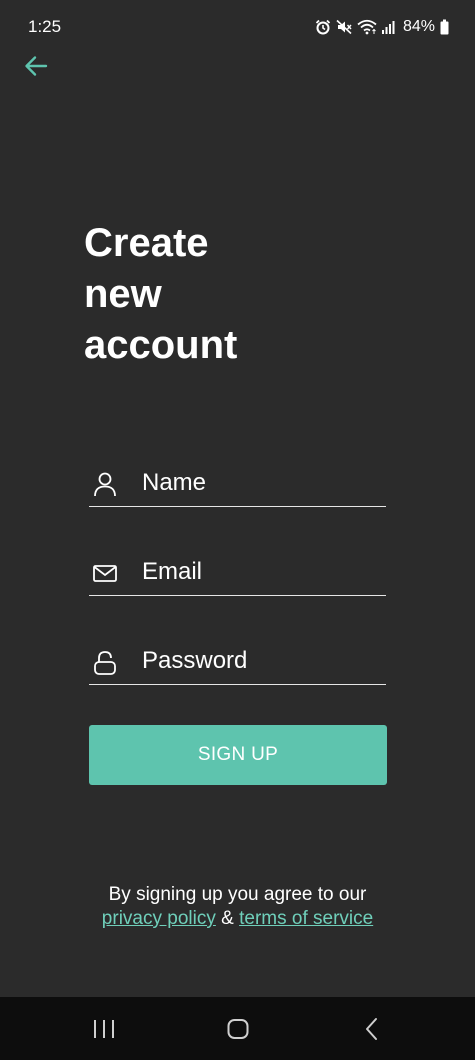 The width and height of the screenshot is (475, 1060). I want to click on agreement-text: By signing up you agree to our, so click(237, 894).